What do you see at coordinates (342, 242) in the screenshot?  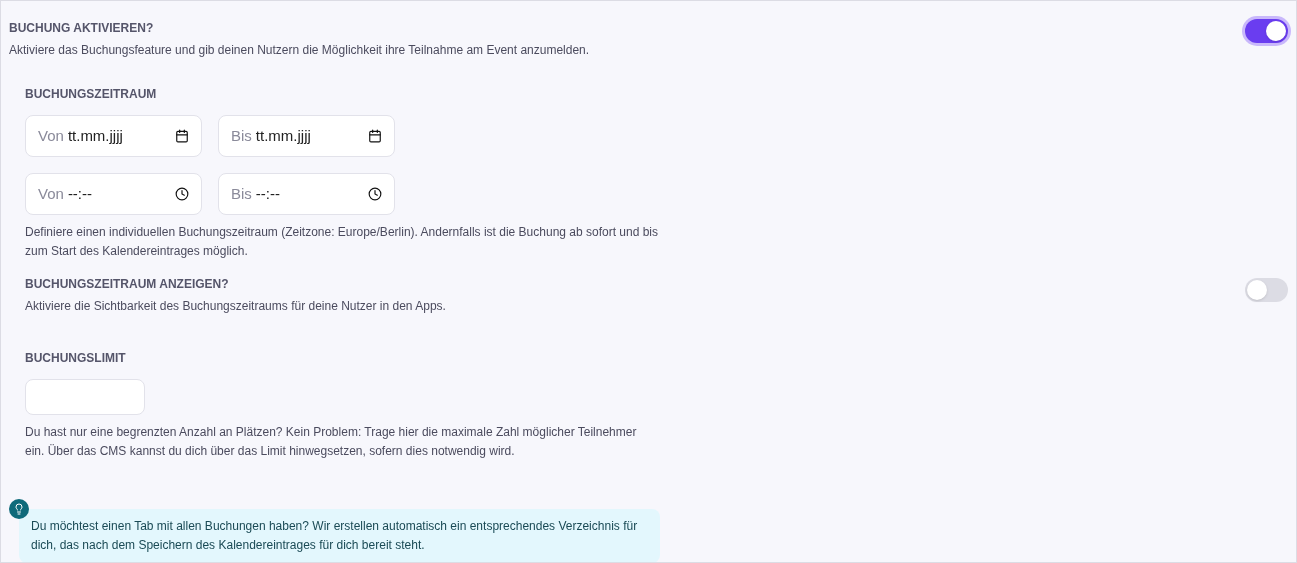 I see `help-text: Definiere einen individuellen Buchungszeitraum (Zeitzone: Europe/Berlin). Andernfalls ist die Buchung ab sofort und bis zum Start des Kalendereintrages möglich.` at bounding box center [342, 242].